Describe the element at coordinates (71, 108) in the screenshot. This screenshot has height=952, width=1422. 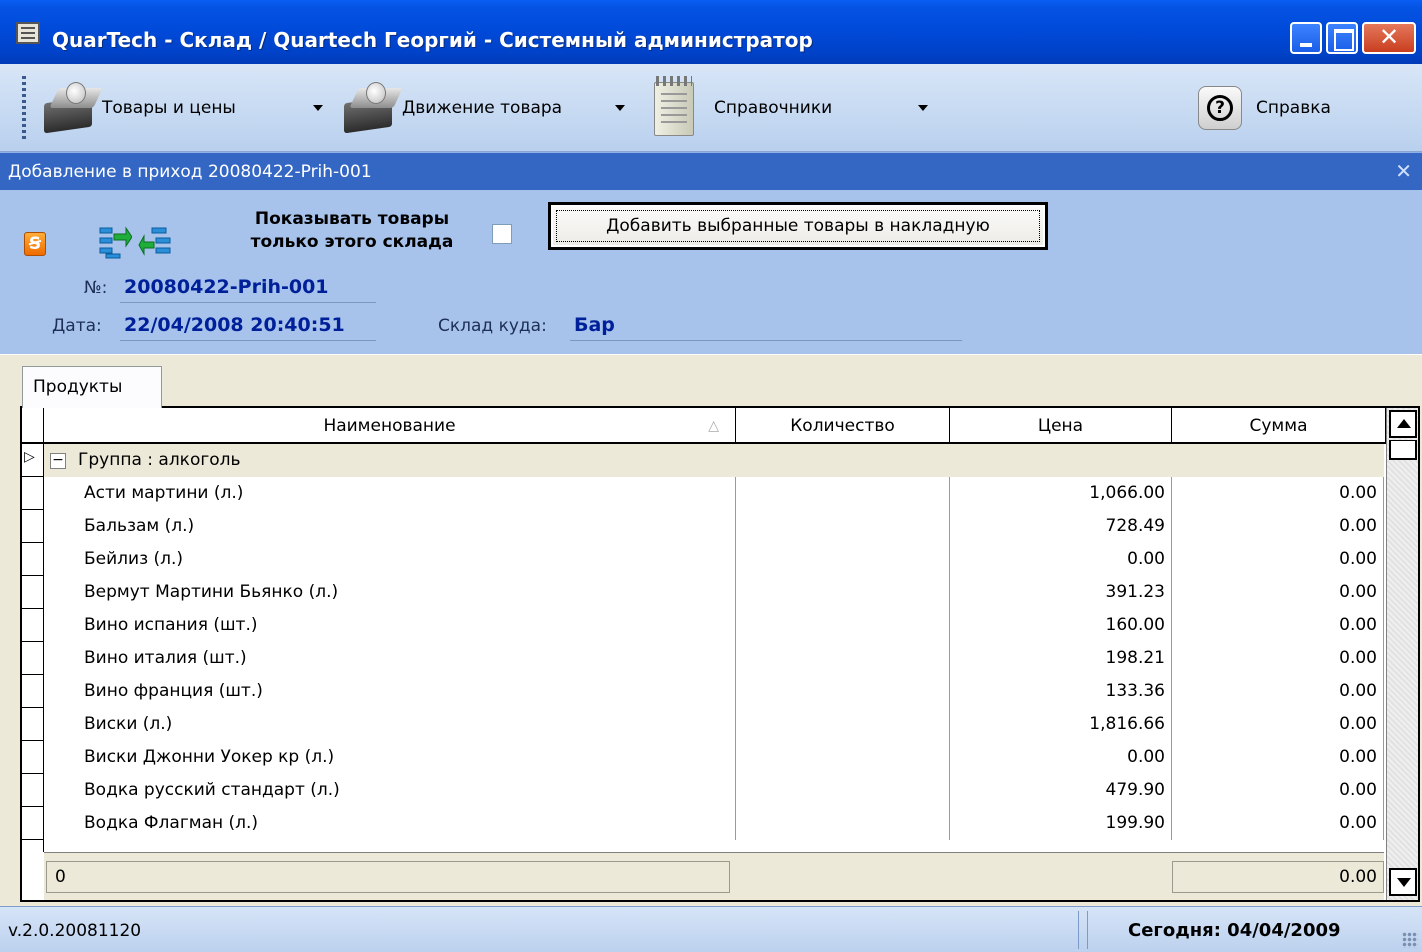
I see `box-icon` at that location.